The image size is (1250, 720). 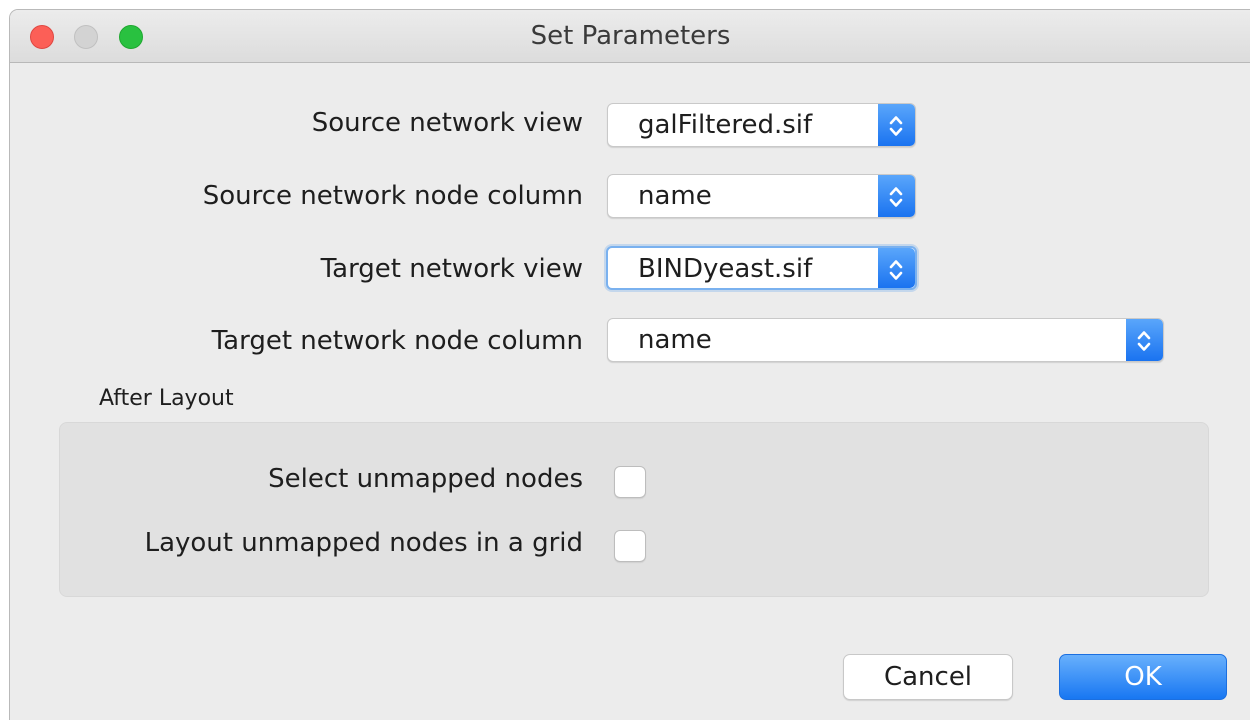 I want to click on source-network-view-value: galFiltered.sif, so click(x=725, y=125).